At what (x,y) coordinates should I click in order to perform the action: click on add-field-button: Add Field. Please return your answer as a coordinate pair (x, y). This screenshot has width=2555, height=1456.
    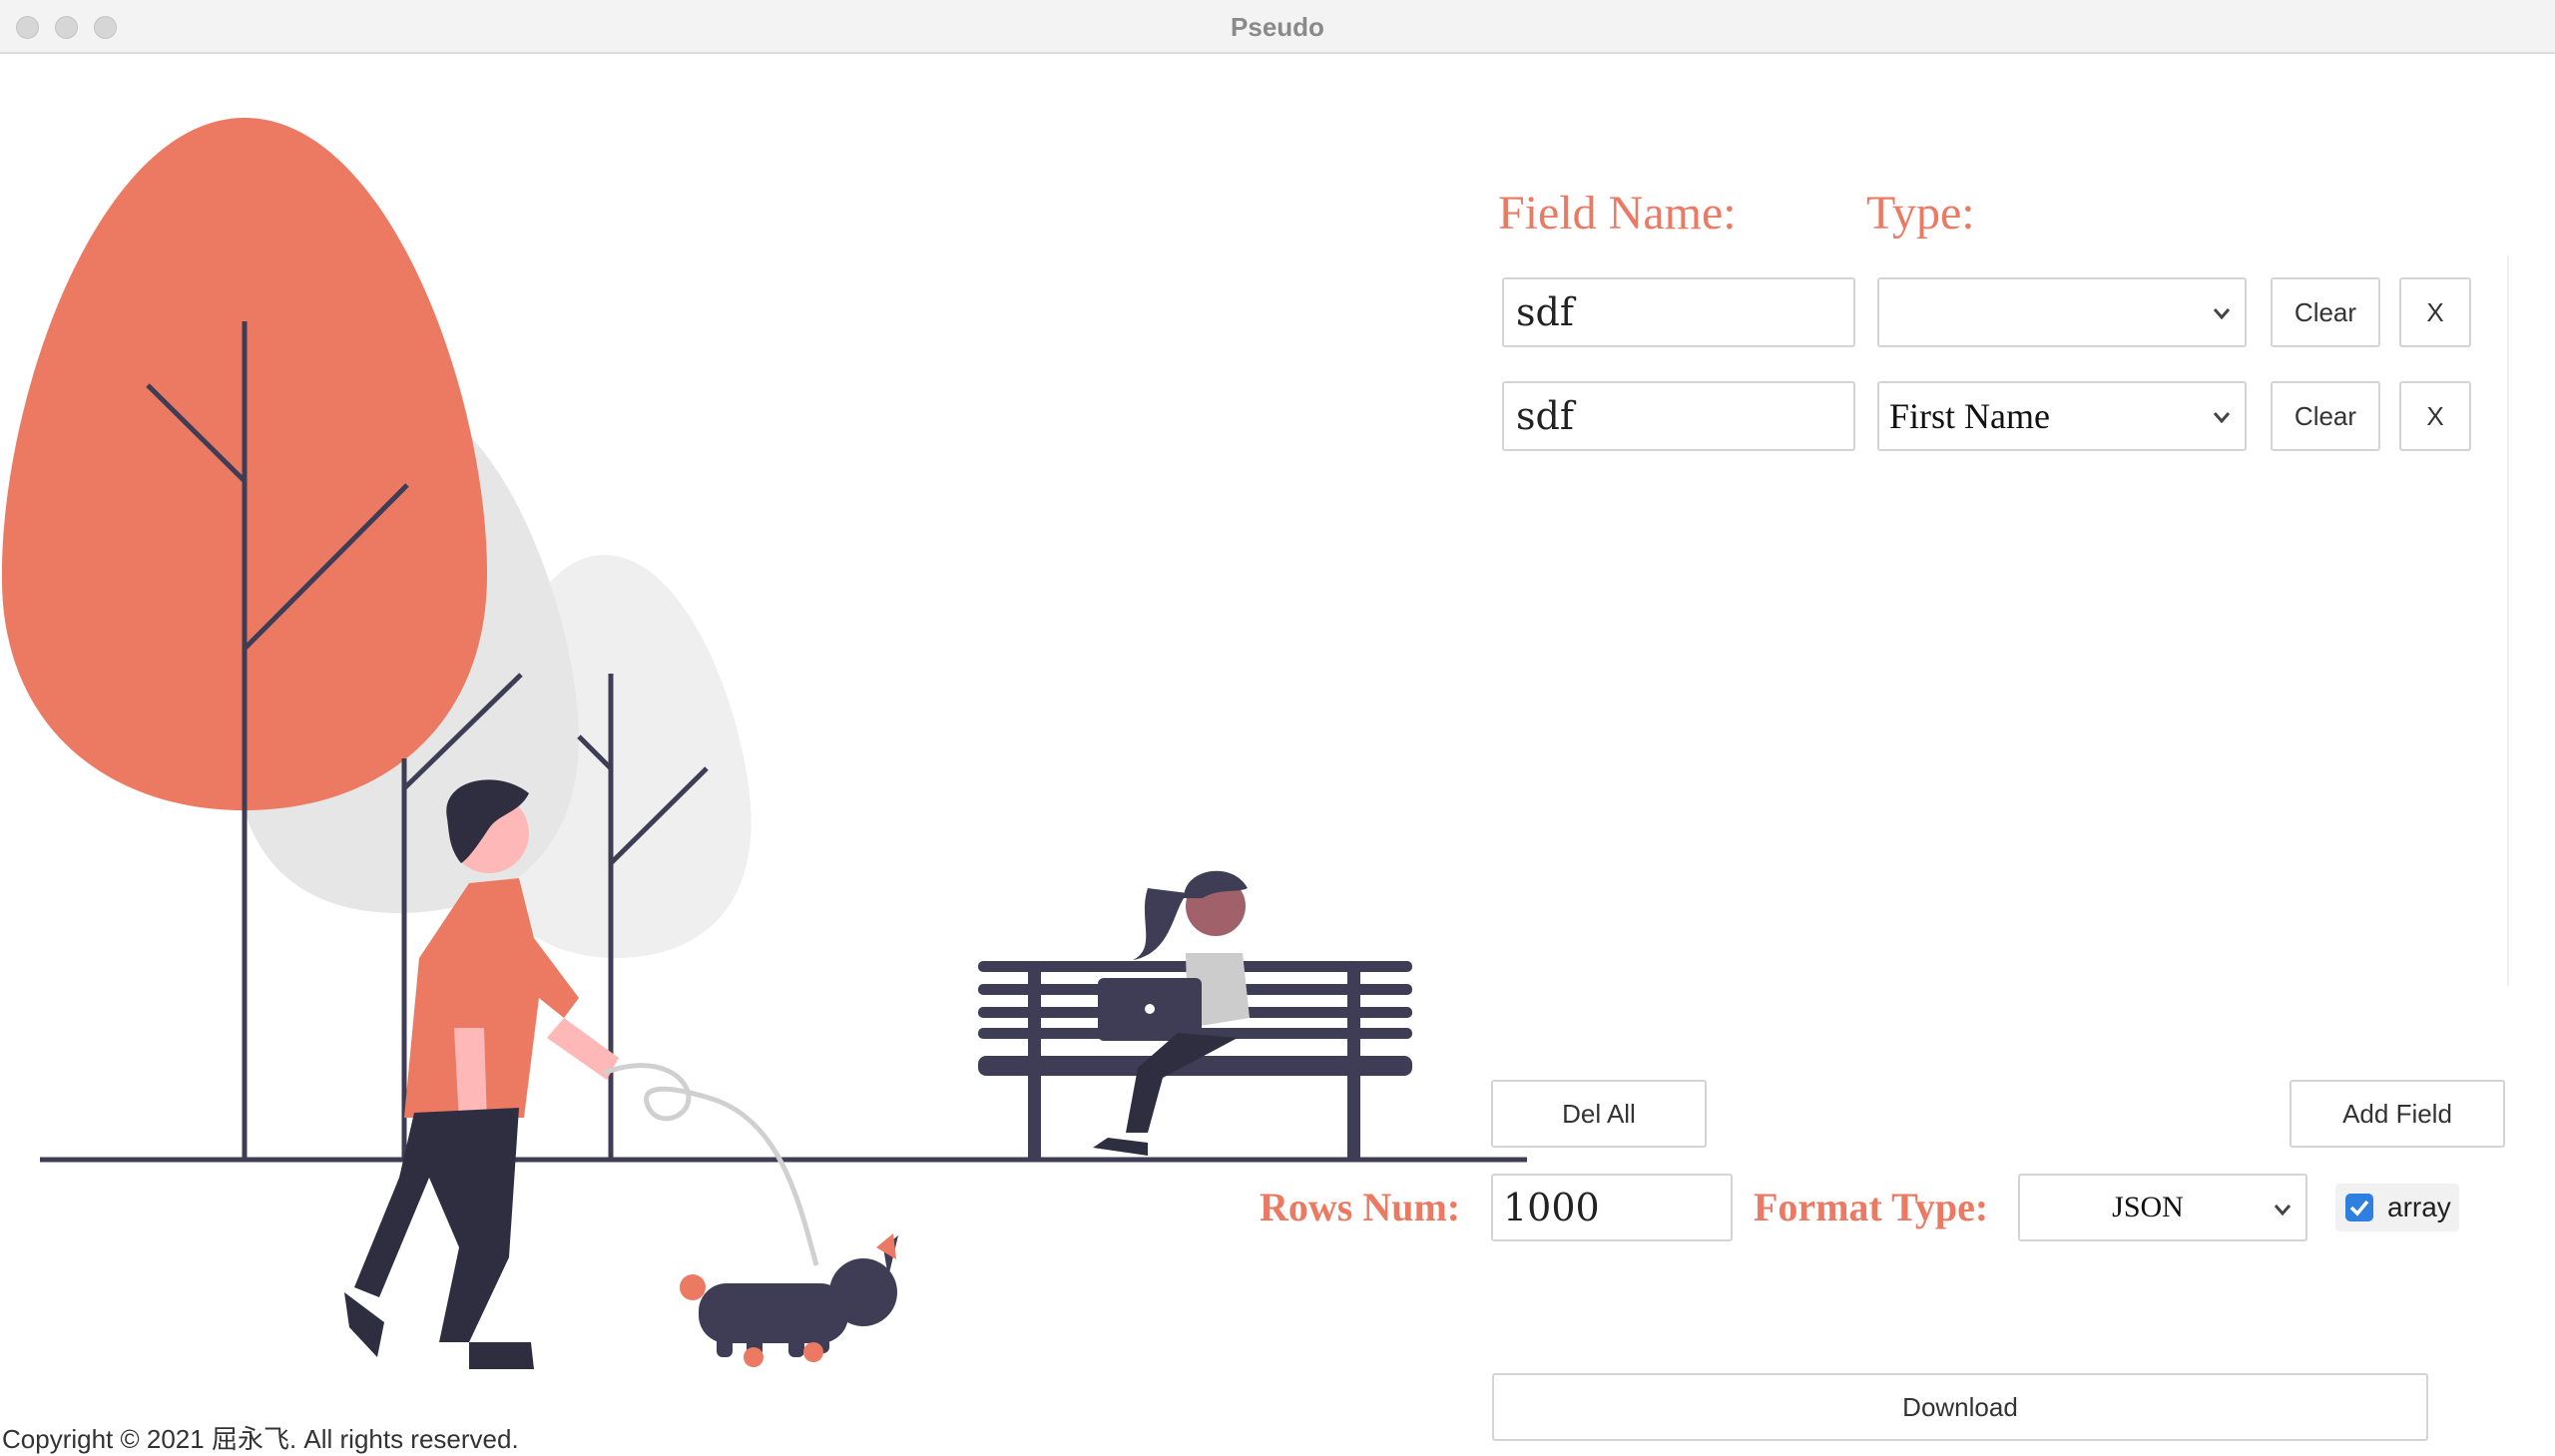
    Looking at the image, I should click on (2397, 1114).